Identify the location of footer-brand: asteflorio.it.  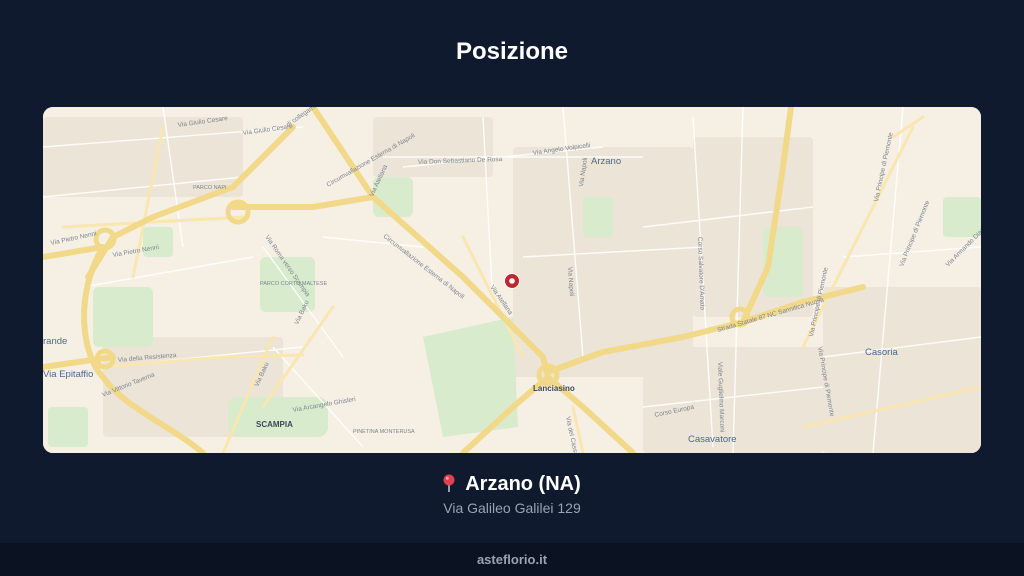
(512, 559).